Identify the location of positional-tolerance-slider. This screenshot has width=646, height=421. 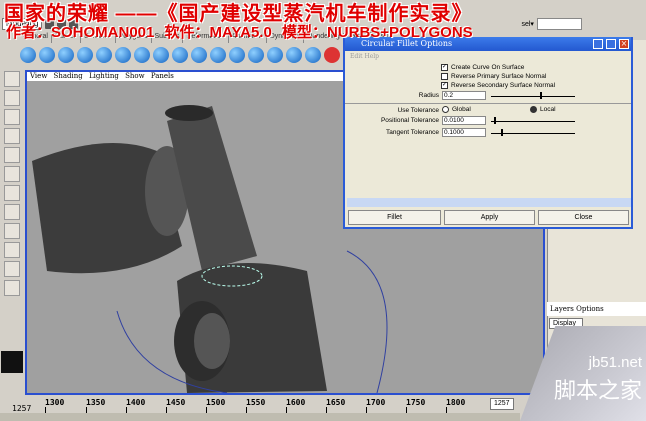
(533, 121).